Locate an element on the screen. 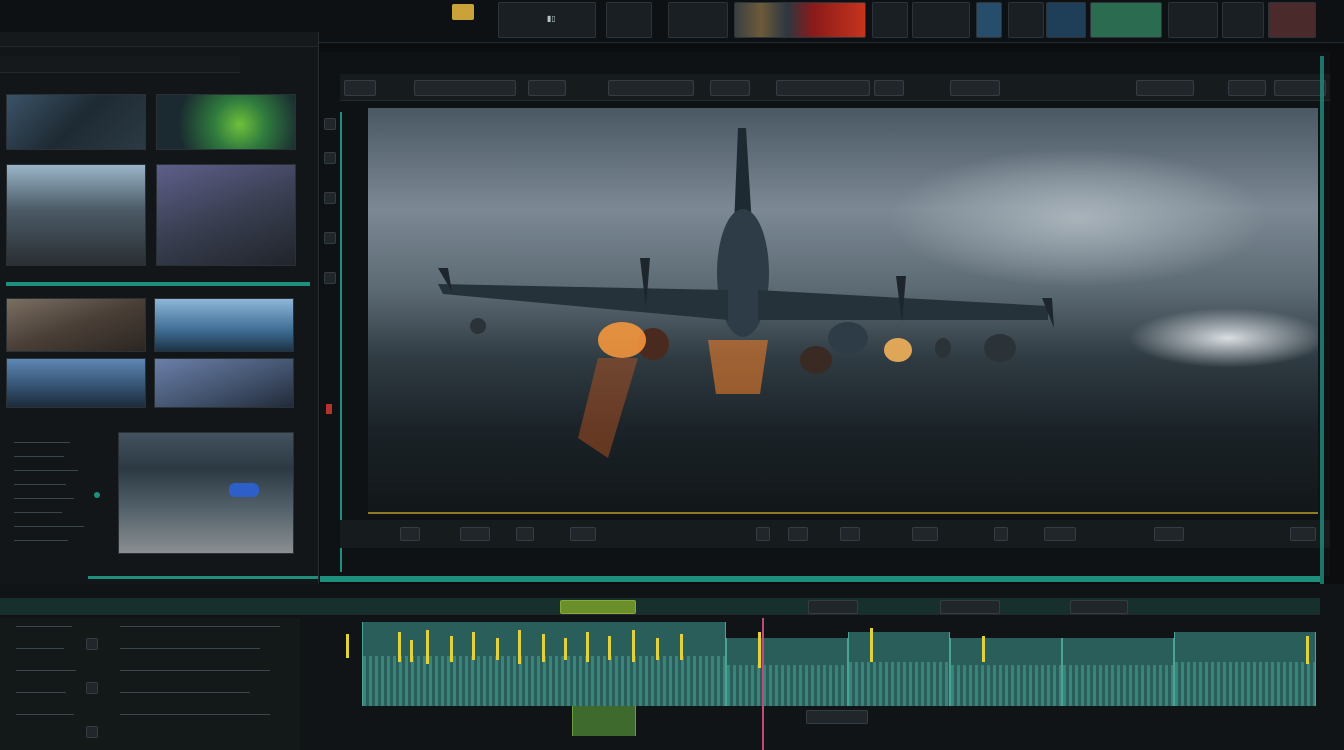 Image resolution: width=1344 pixels, height=750 pixels. record-indicator is located at coordinates (329, 409).